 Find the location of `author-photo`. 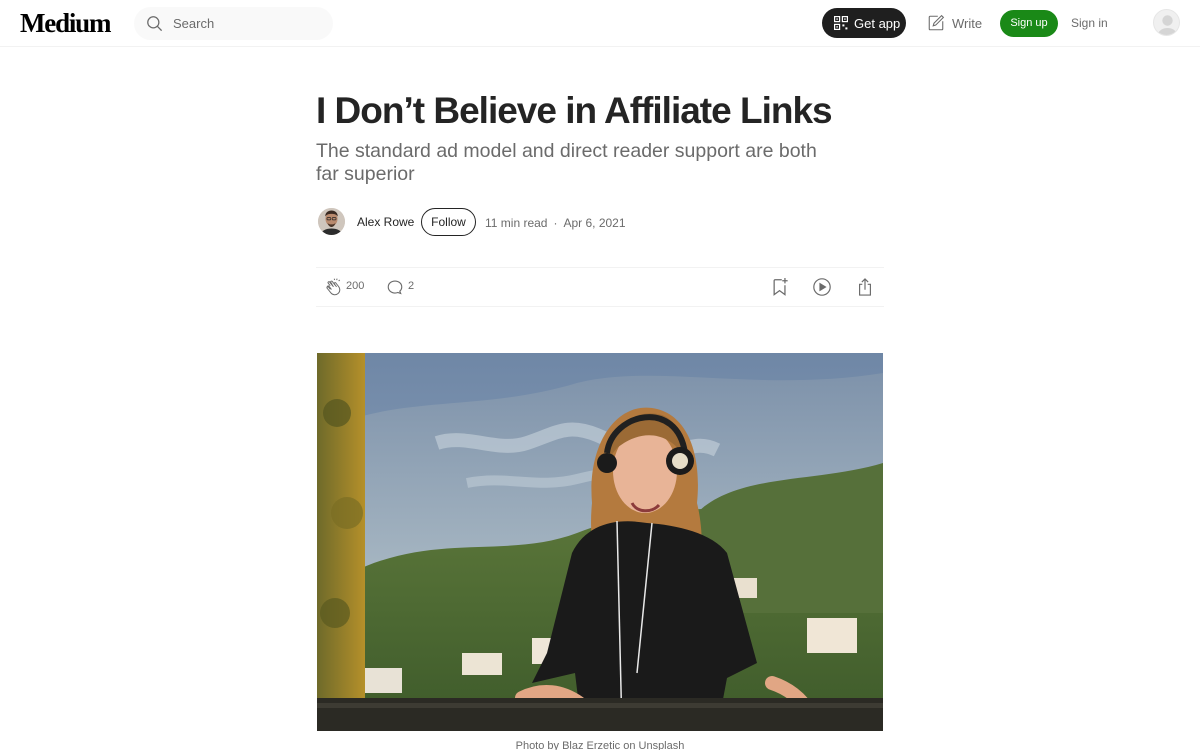

author-photo is located at coordinates (331, 221).